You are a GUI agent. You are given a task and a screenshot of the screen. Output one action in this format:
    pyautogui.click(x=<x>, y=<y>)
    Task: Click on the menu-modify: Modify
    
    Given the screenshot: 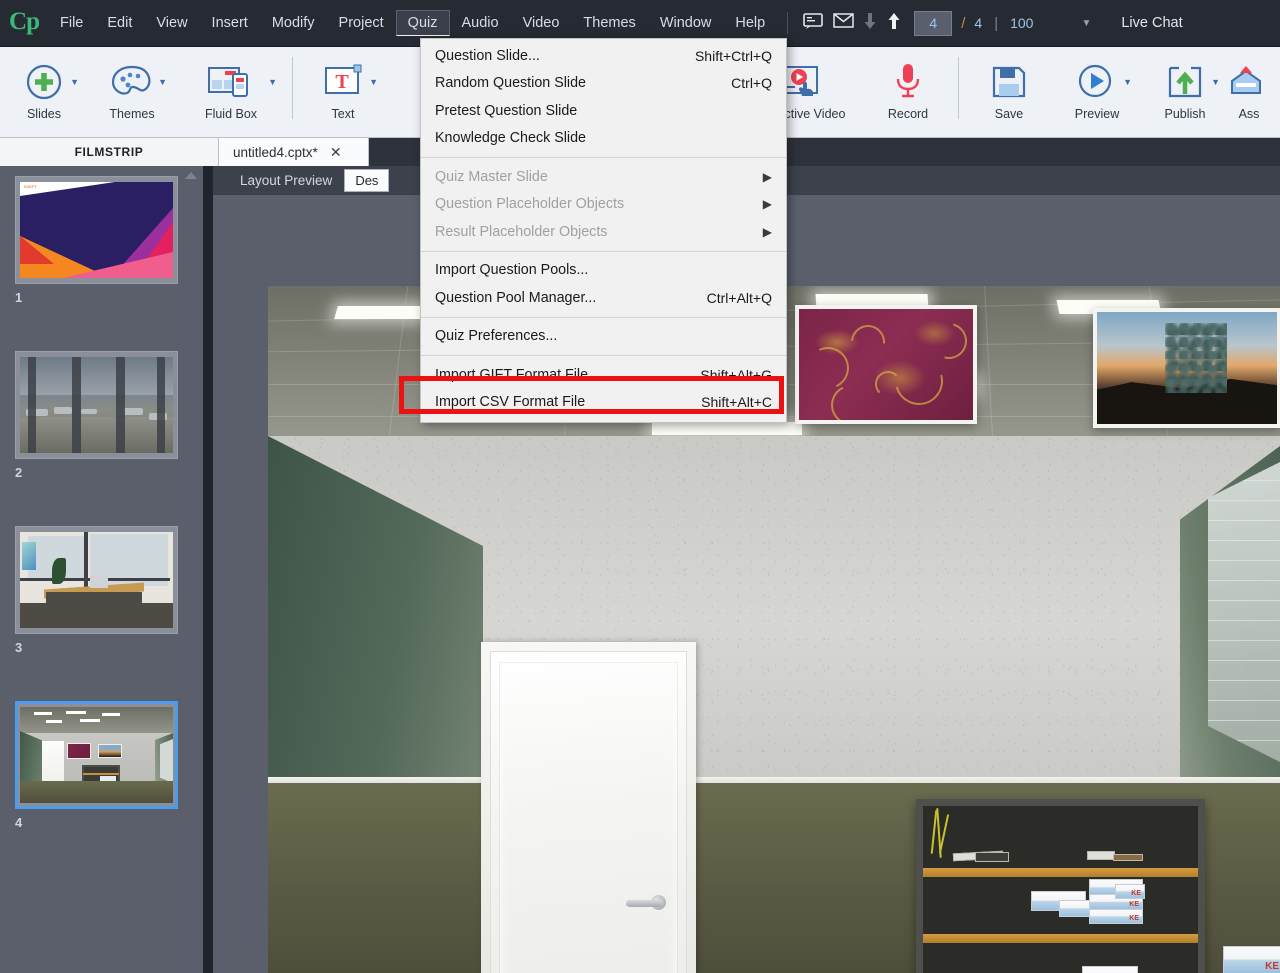 What is the action you would take?
    pyautogui.click(x=293, y=23)
    